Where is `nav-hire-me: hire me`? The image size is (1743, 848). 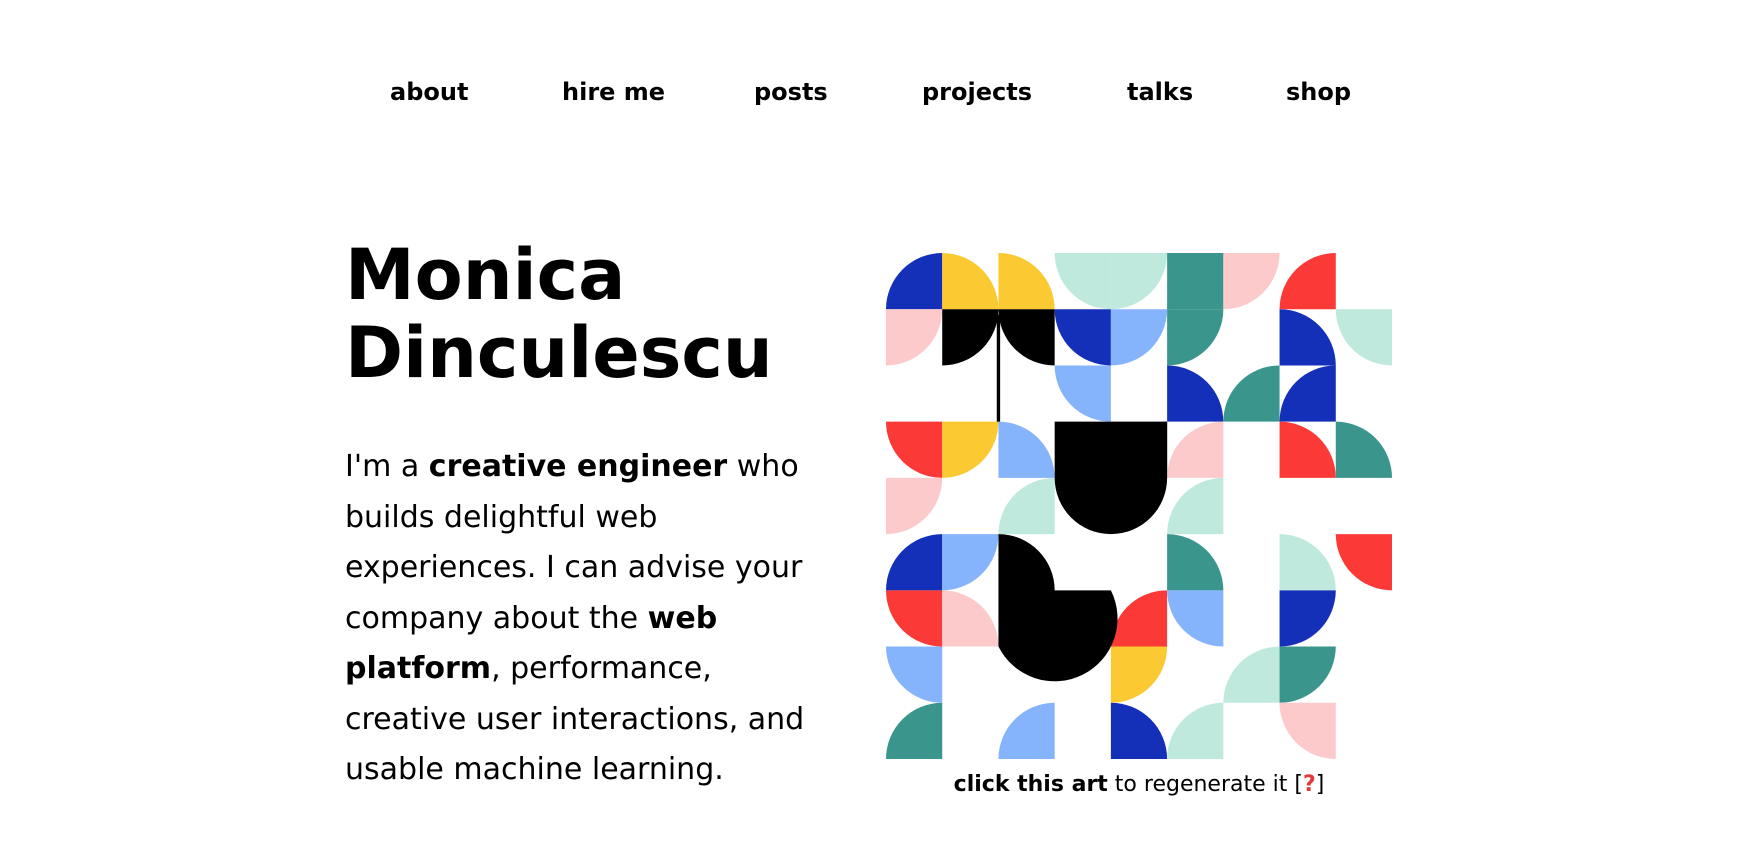 nav-hire-me: hire me is located at coordinates (613, 92).